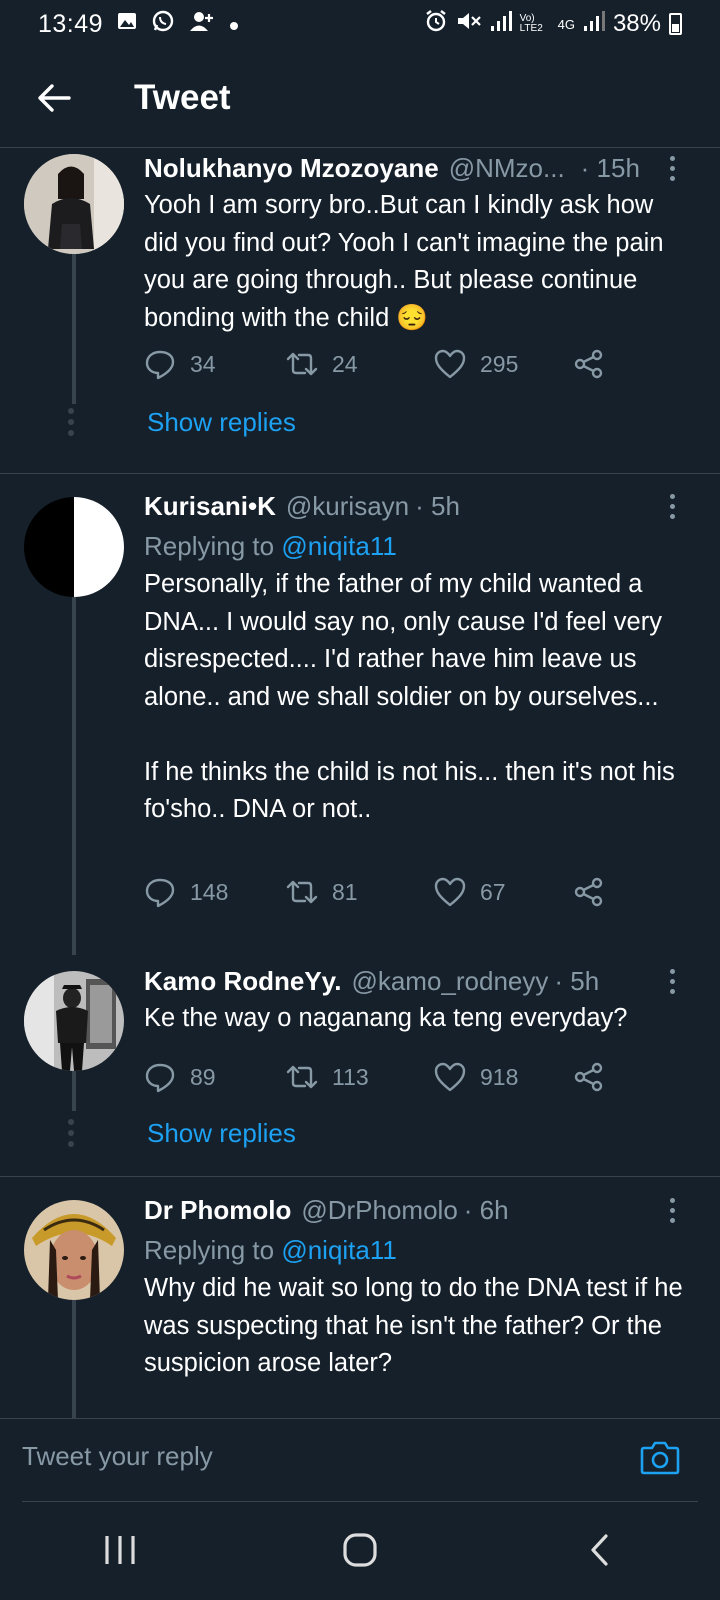 The image size is (720, 1600). Describe the element at coordinates (499, 1076) in the screenshot. I see `like-count: 918` at that location.